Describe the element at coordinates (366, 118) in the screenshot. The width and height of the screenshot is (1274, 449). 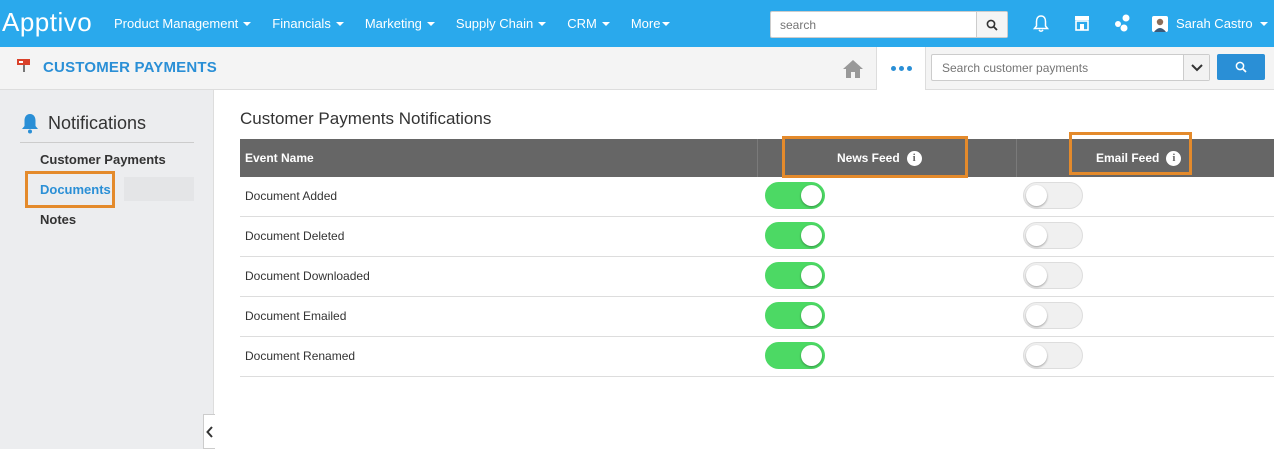
I see `notifications-title: Customer Payments Notifications` at that location.